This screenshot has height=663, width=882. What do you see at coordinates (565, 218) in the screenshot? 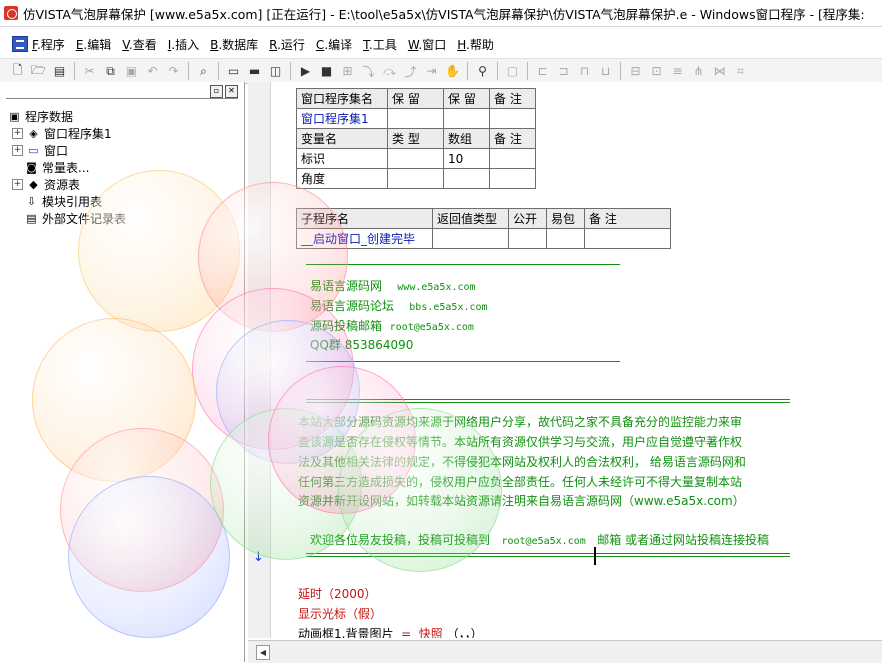
I see `col-header: 易包` at bounding box center [565, 218].